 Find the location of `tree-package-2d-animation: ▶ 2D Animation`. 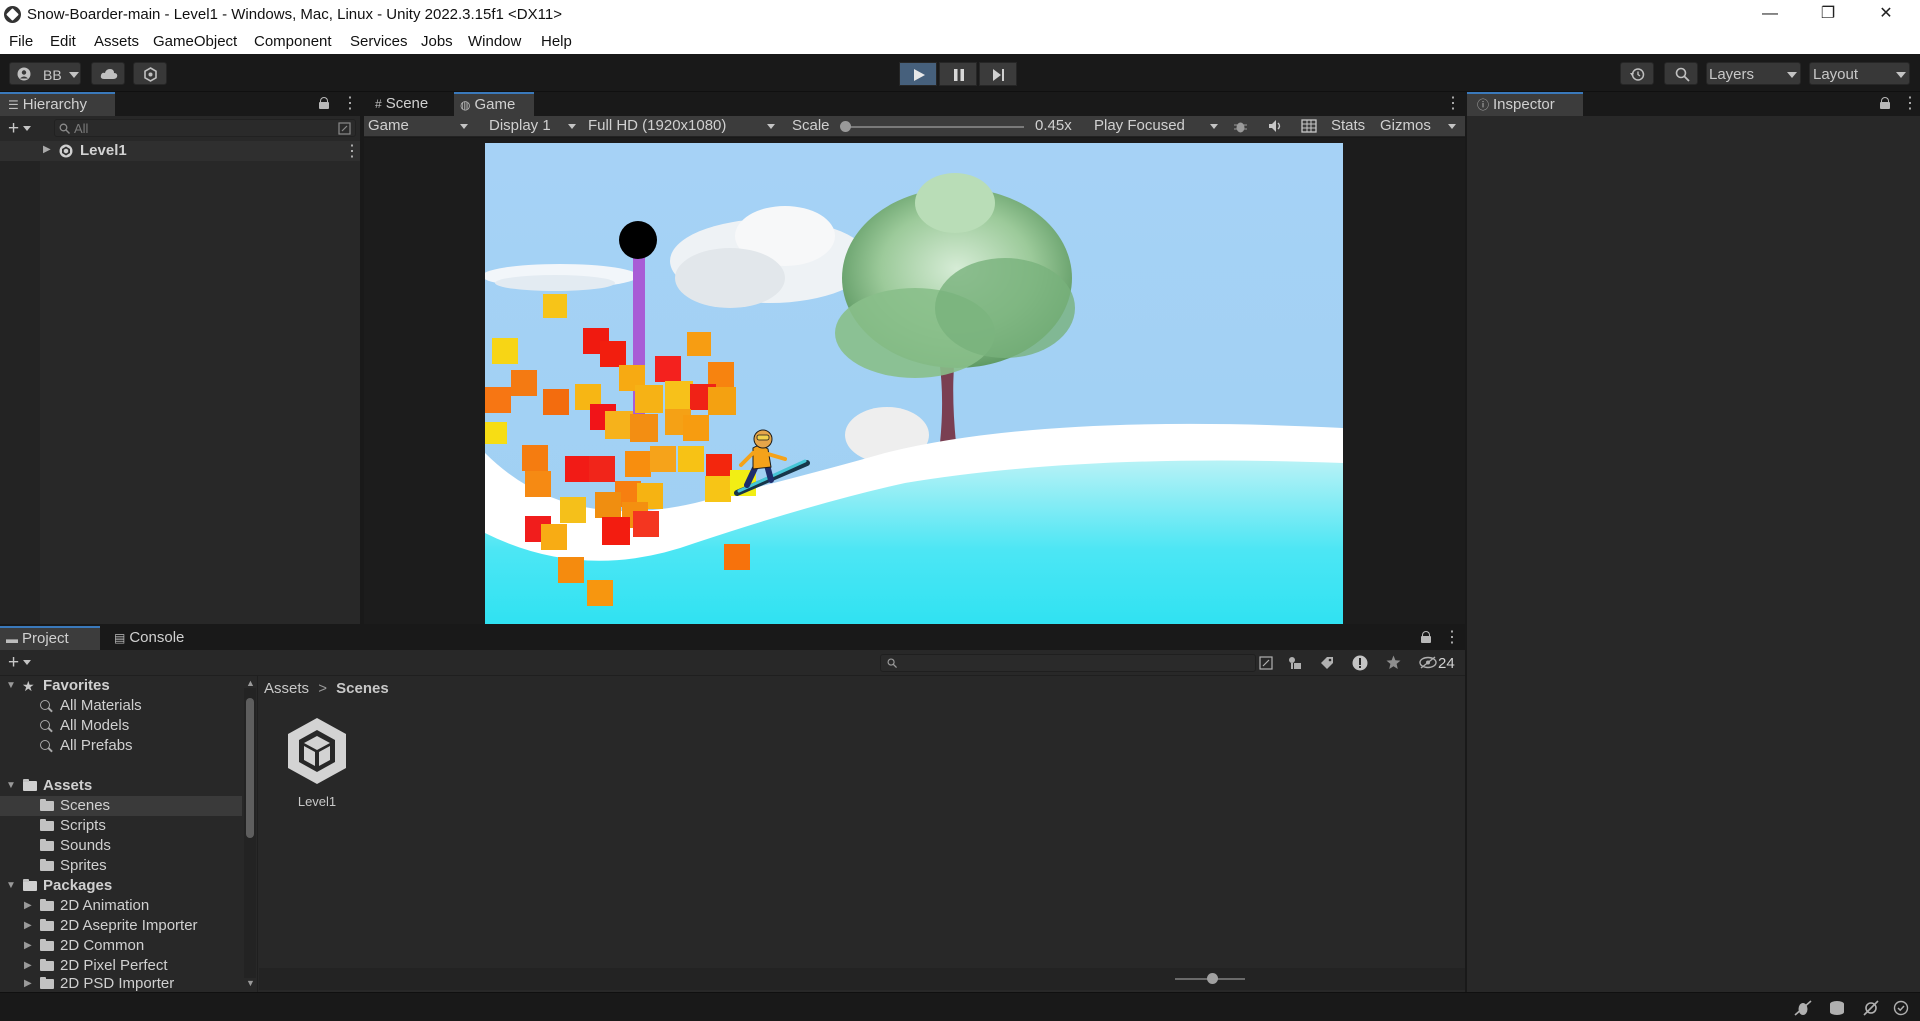

tree-package-2d-animation: ▶ 2D Animation is located at coordinates (121, 906).